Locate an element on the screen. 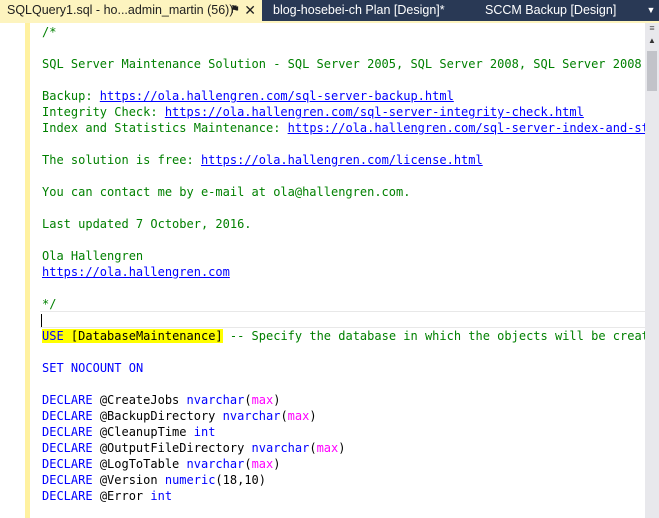  code-line: Ola Hallengren is located at coordinates (93, 256).